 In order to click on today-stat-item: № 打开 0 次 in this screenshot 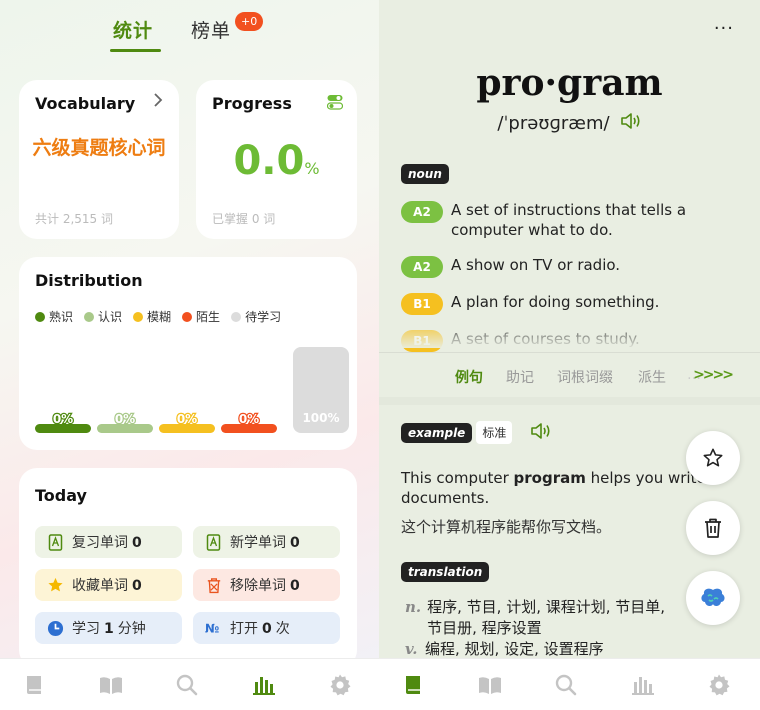, I will do `click(266, 628)`.